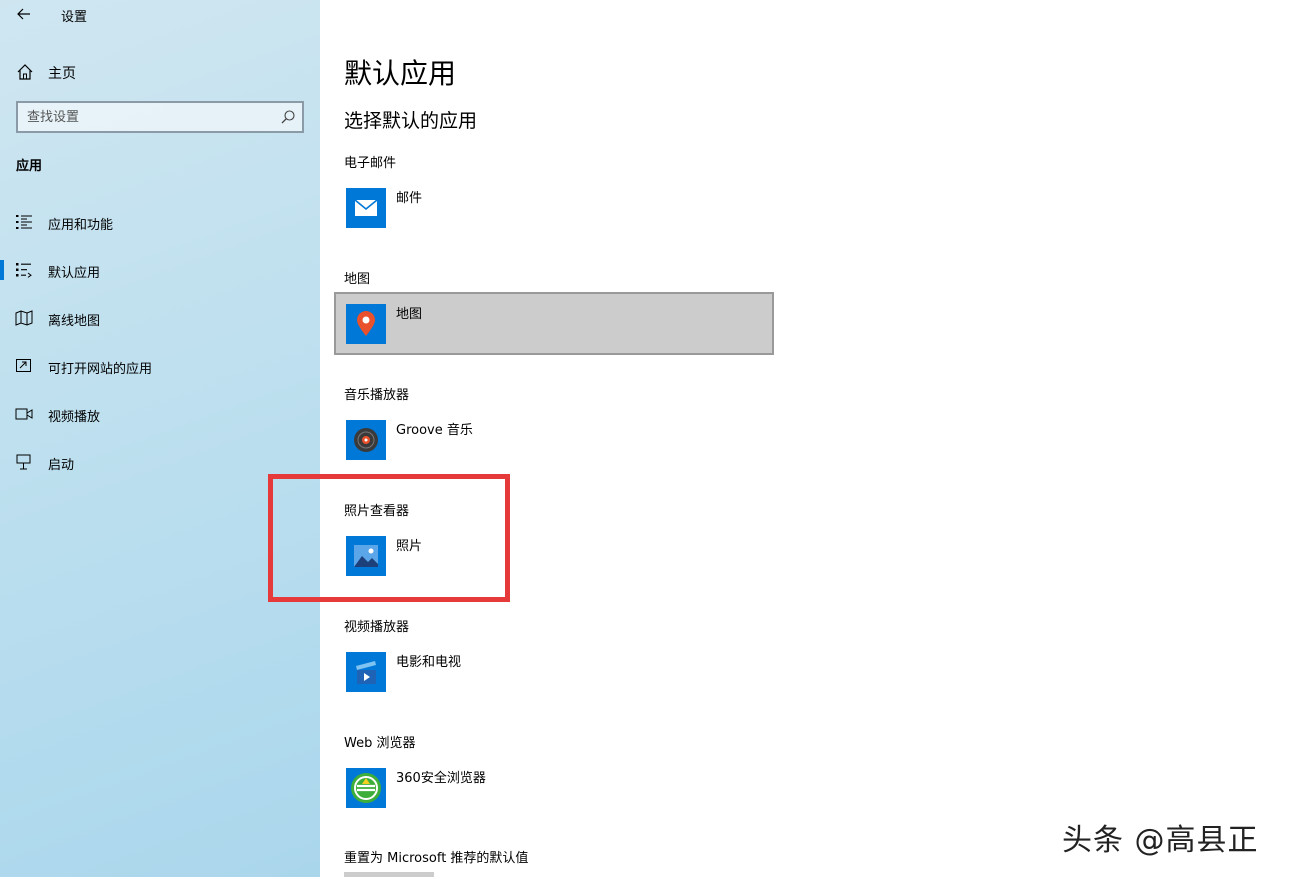  I want to click on movies-tv-icon, so click(366, 672).